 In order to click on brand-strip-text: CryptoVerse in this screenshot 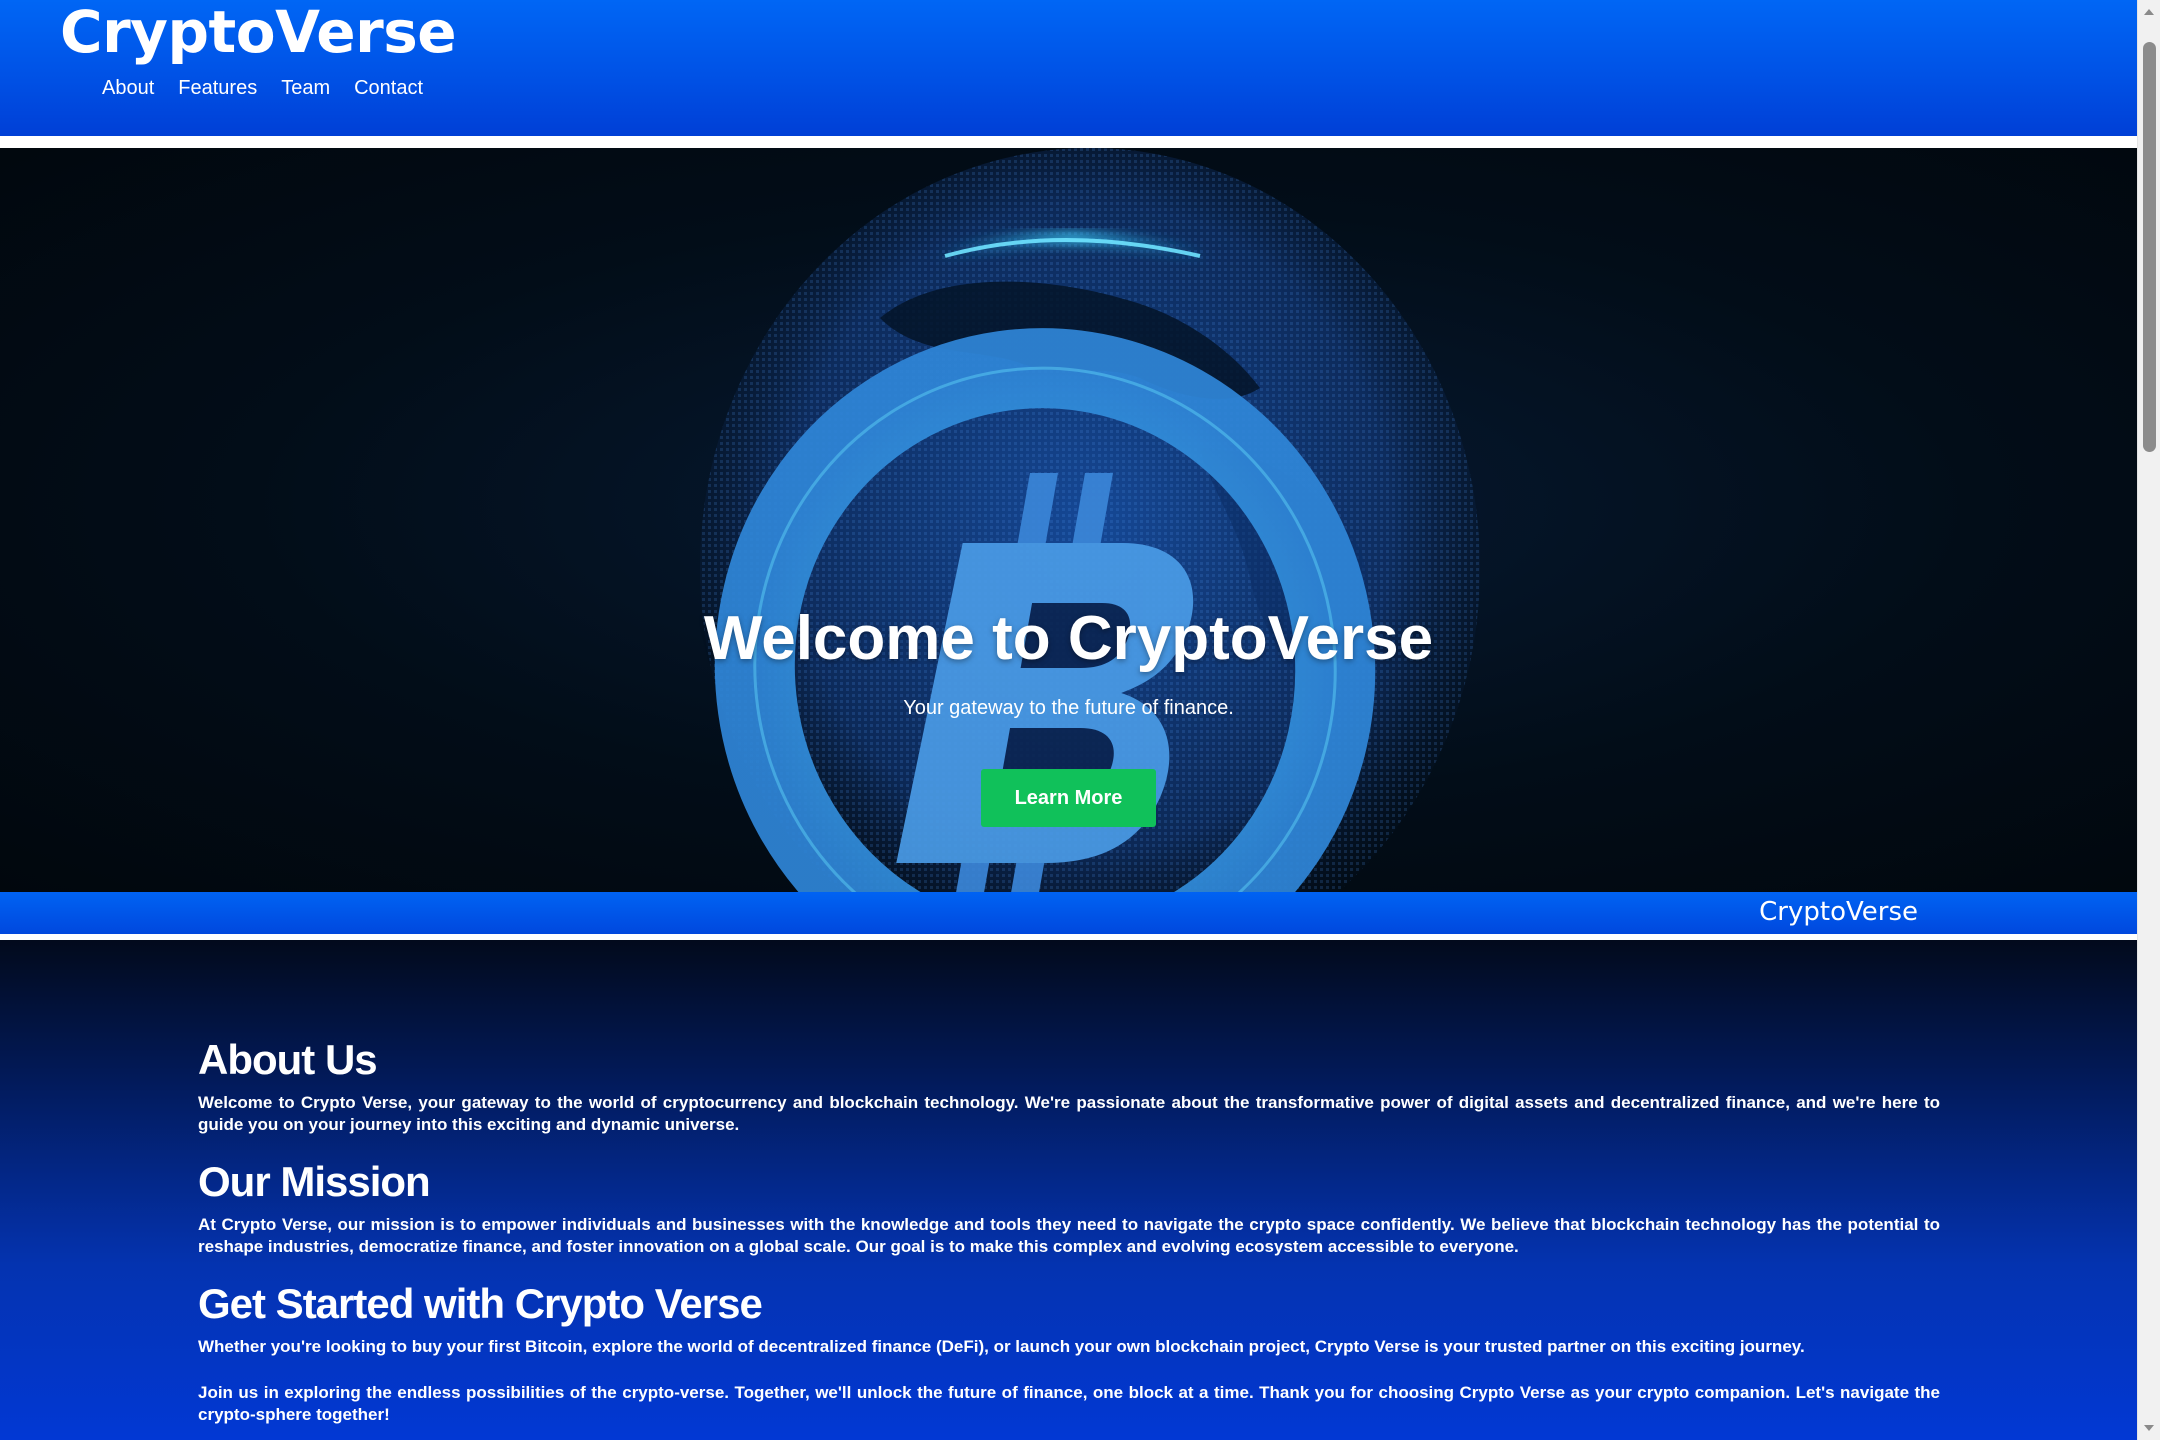, I will do `click(1838, 912)`.